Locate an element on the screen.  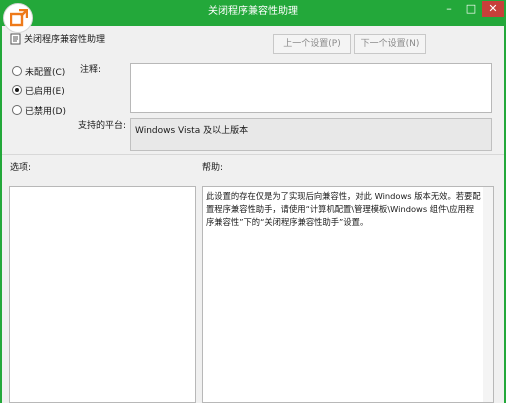
help-label: 帮助: is located at coordinates (213, 168).